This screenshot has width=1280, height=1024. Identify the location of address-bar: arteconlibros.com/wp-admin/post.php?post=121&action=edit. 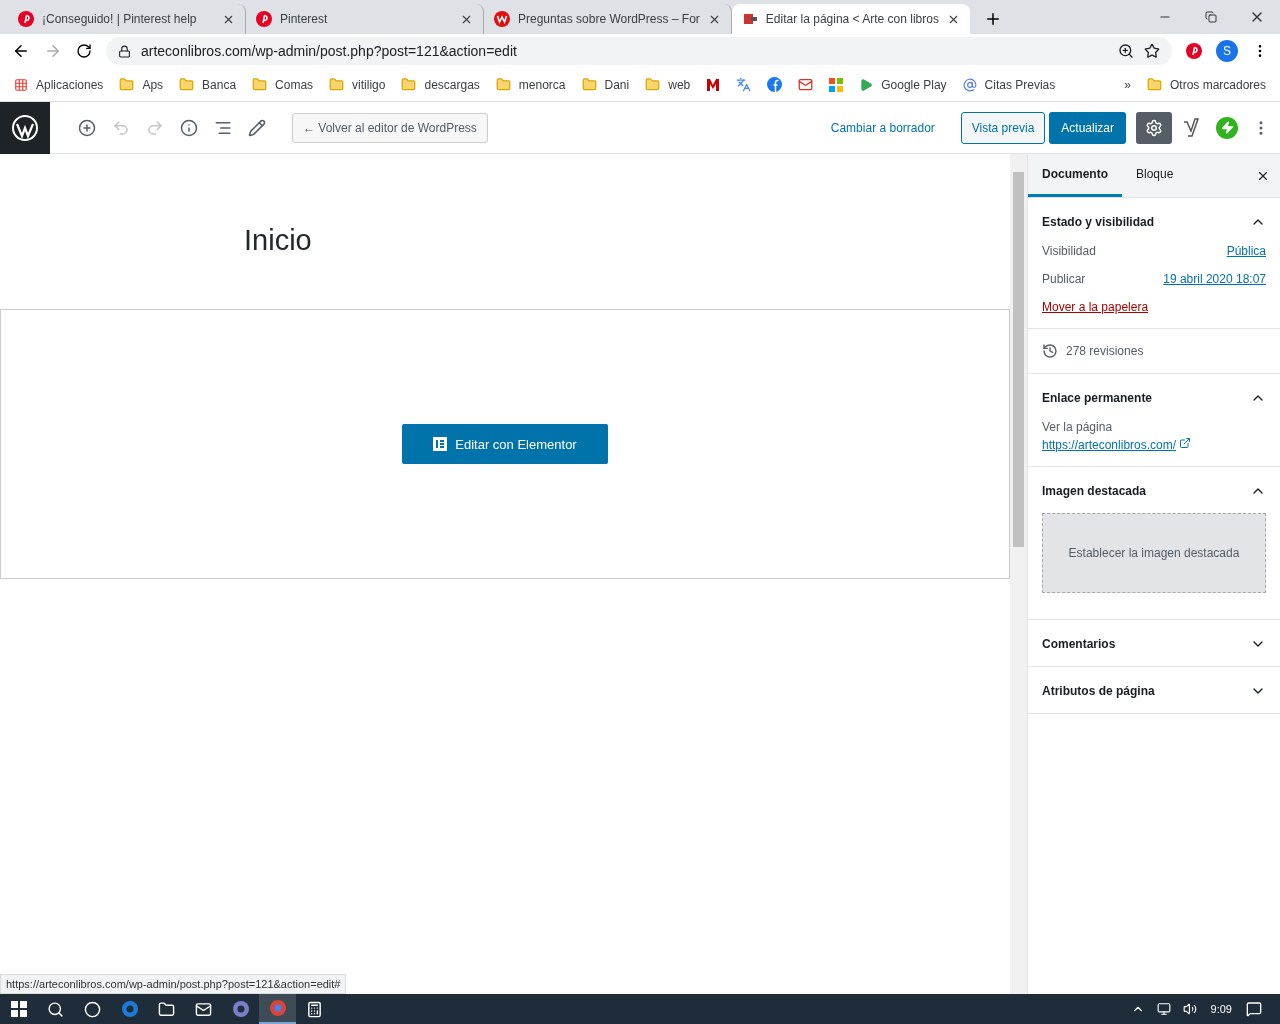
(639, 51).